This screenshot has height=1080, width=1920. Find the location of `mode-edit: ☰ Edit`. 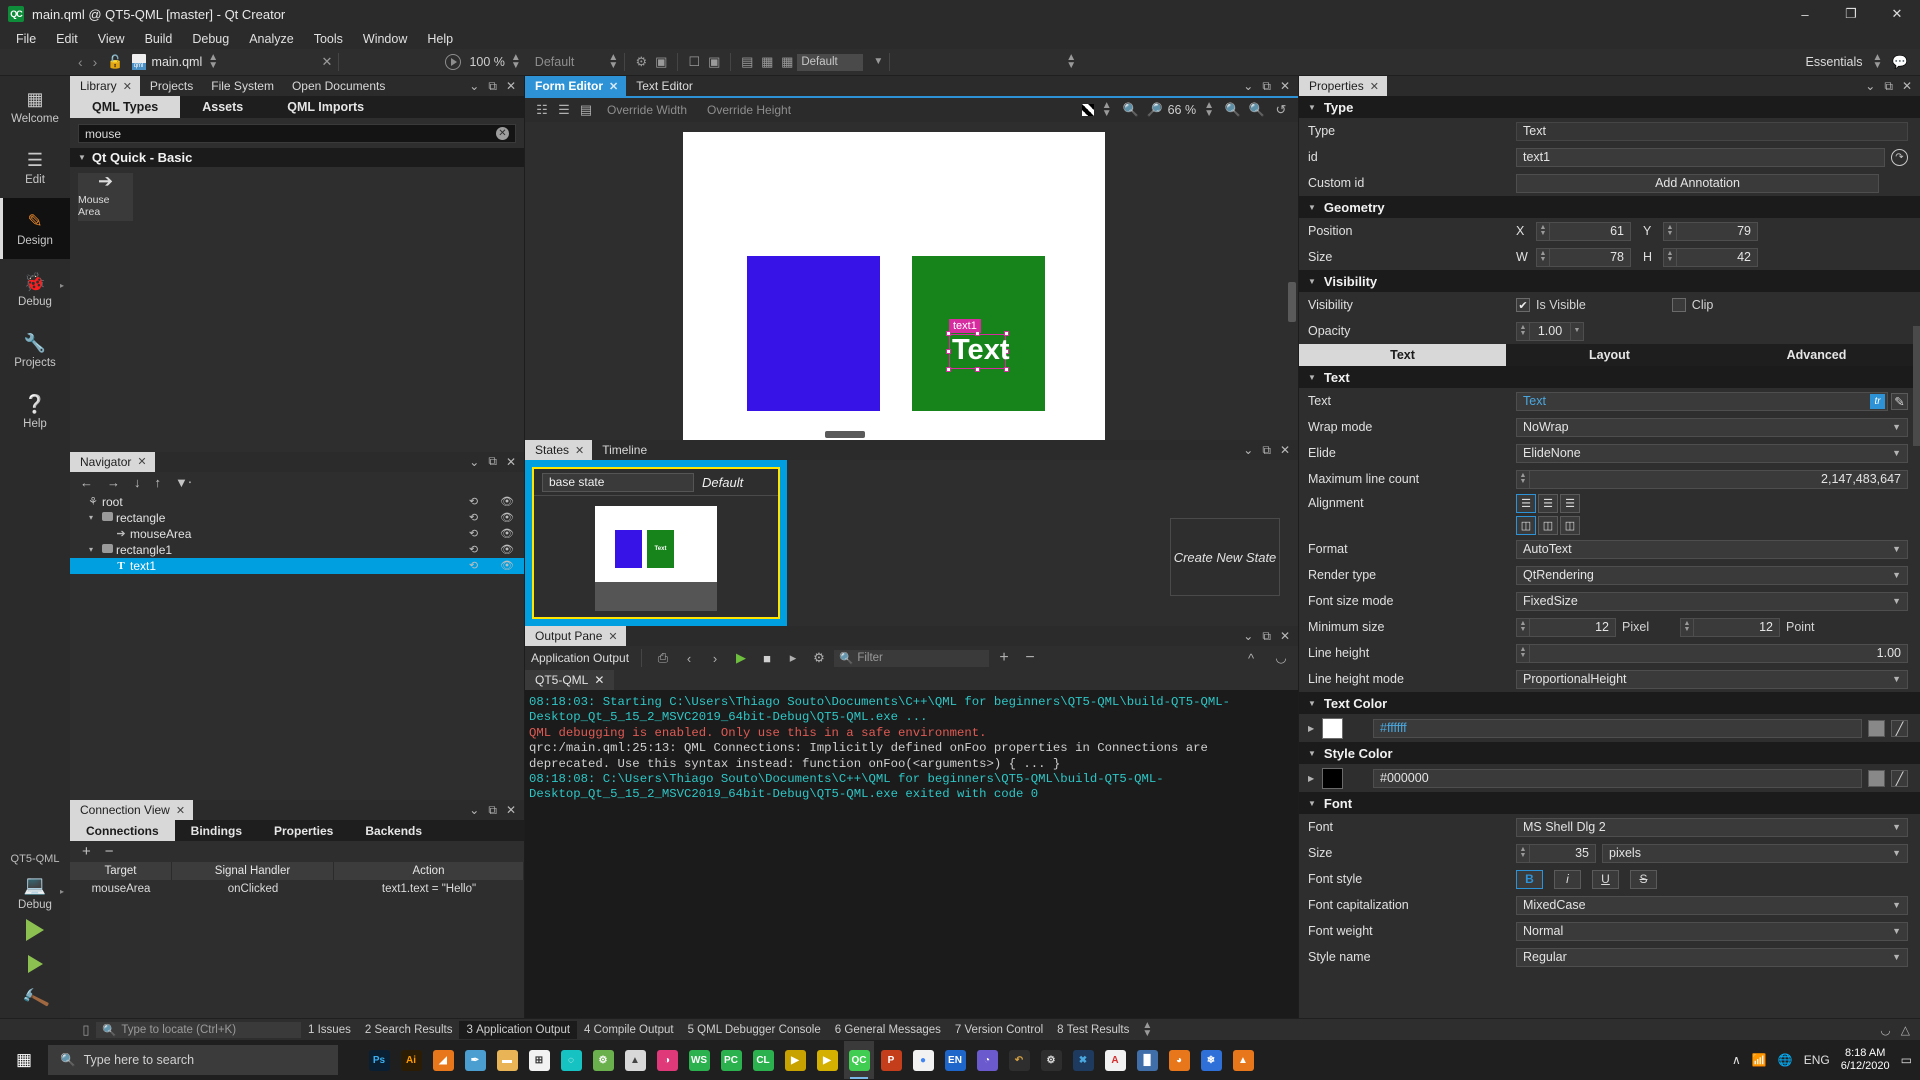

mode-edit: ☰ Edit is located at coordinates (35, 167).